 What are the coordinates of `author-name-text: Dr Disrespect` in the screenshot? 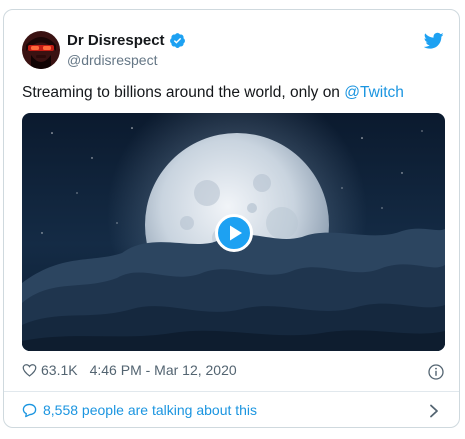 It's located at (116, 40).